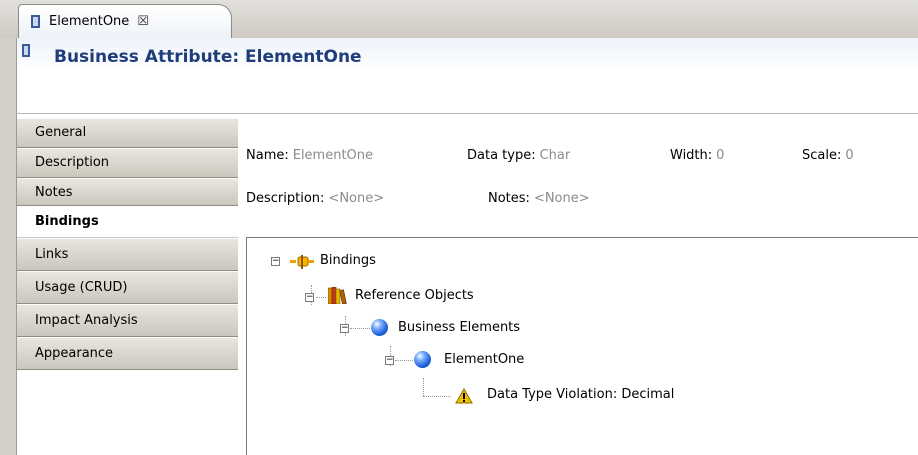 The width and height of the screenshot is (918, 455). I want to click on name-label: Name:, so click(267, 155).